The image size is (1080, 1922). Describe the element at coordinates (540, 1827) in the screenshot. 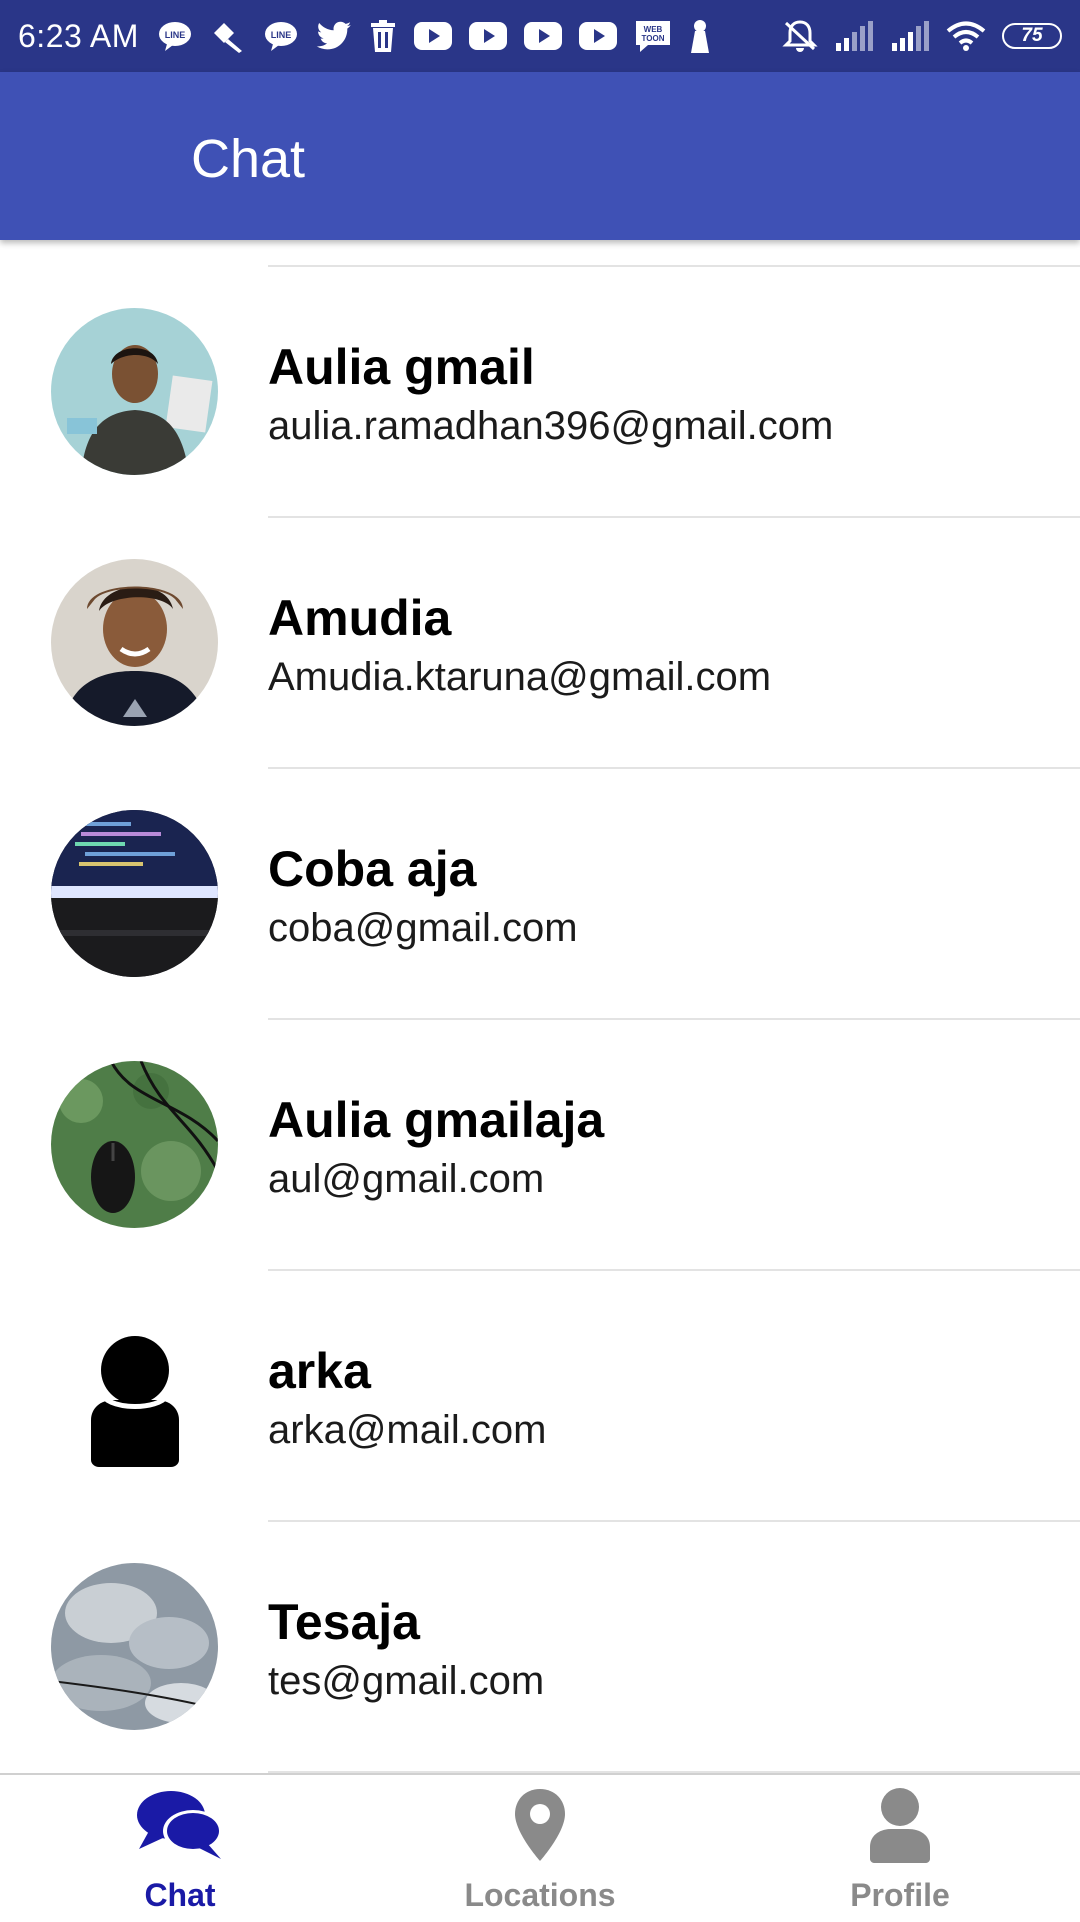

I see `location-pin-icon` at that location.